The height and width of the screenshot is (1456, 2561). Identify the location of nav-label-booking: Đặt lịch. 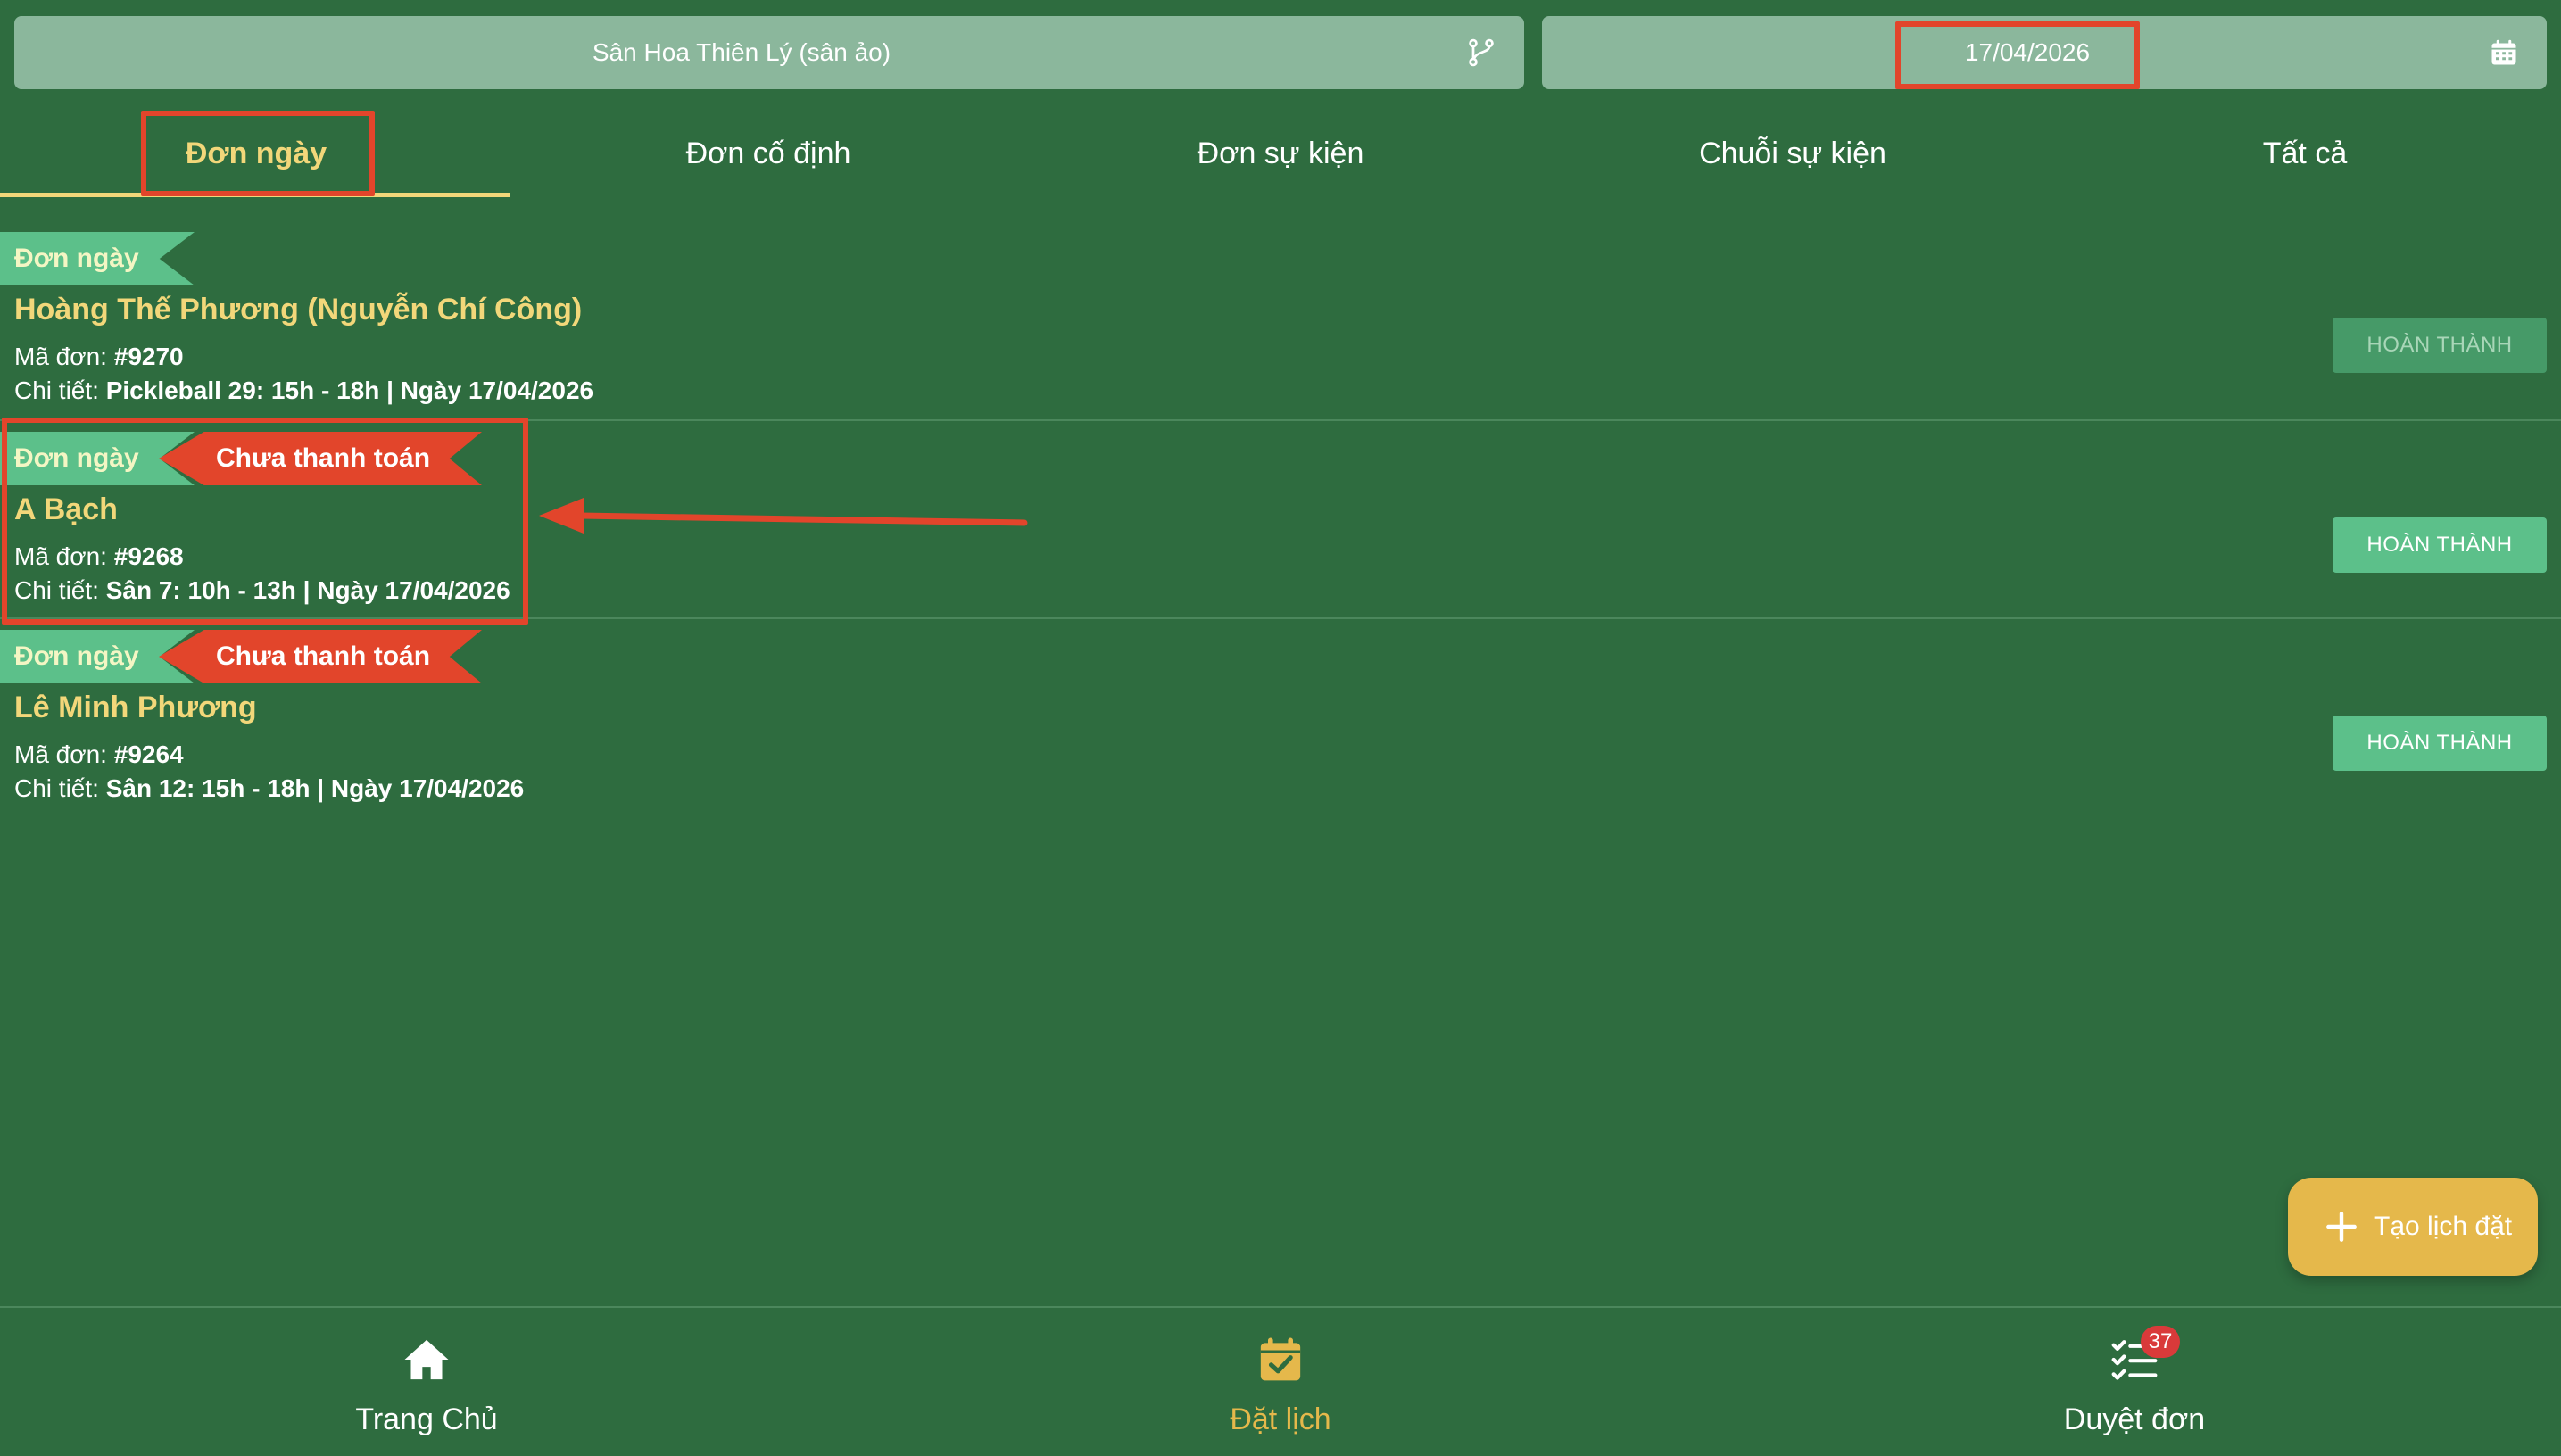
(1280, 1419).